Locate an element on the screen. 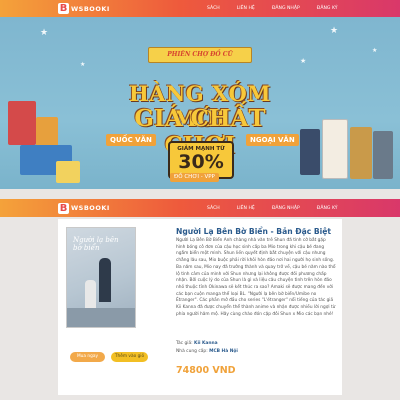 Image resolution: width=400 pixels, height=400 pixels. author-line: Tác giả: Kii Kanna is located at coordinates (197, 343).